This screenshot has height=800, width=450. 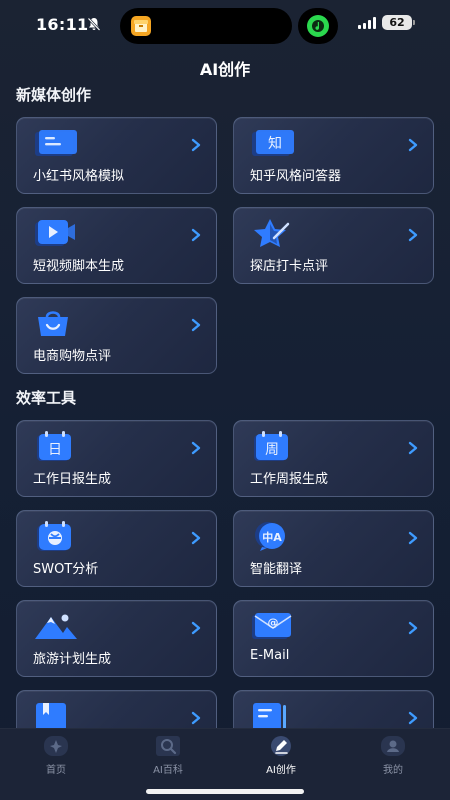 What do you see at coordinates (46, 398) in the screenshot?
I see `section-title-efficiency: 效率工具` at bounding box center [46, 398].